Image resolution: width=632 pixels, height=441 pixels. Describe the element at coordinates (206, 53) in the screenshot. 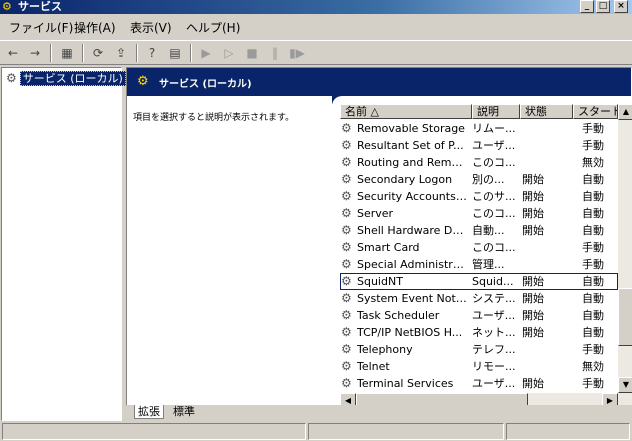

I see `start-service-icon: ▶` at that location.